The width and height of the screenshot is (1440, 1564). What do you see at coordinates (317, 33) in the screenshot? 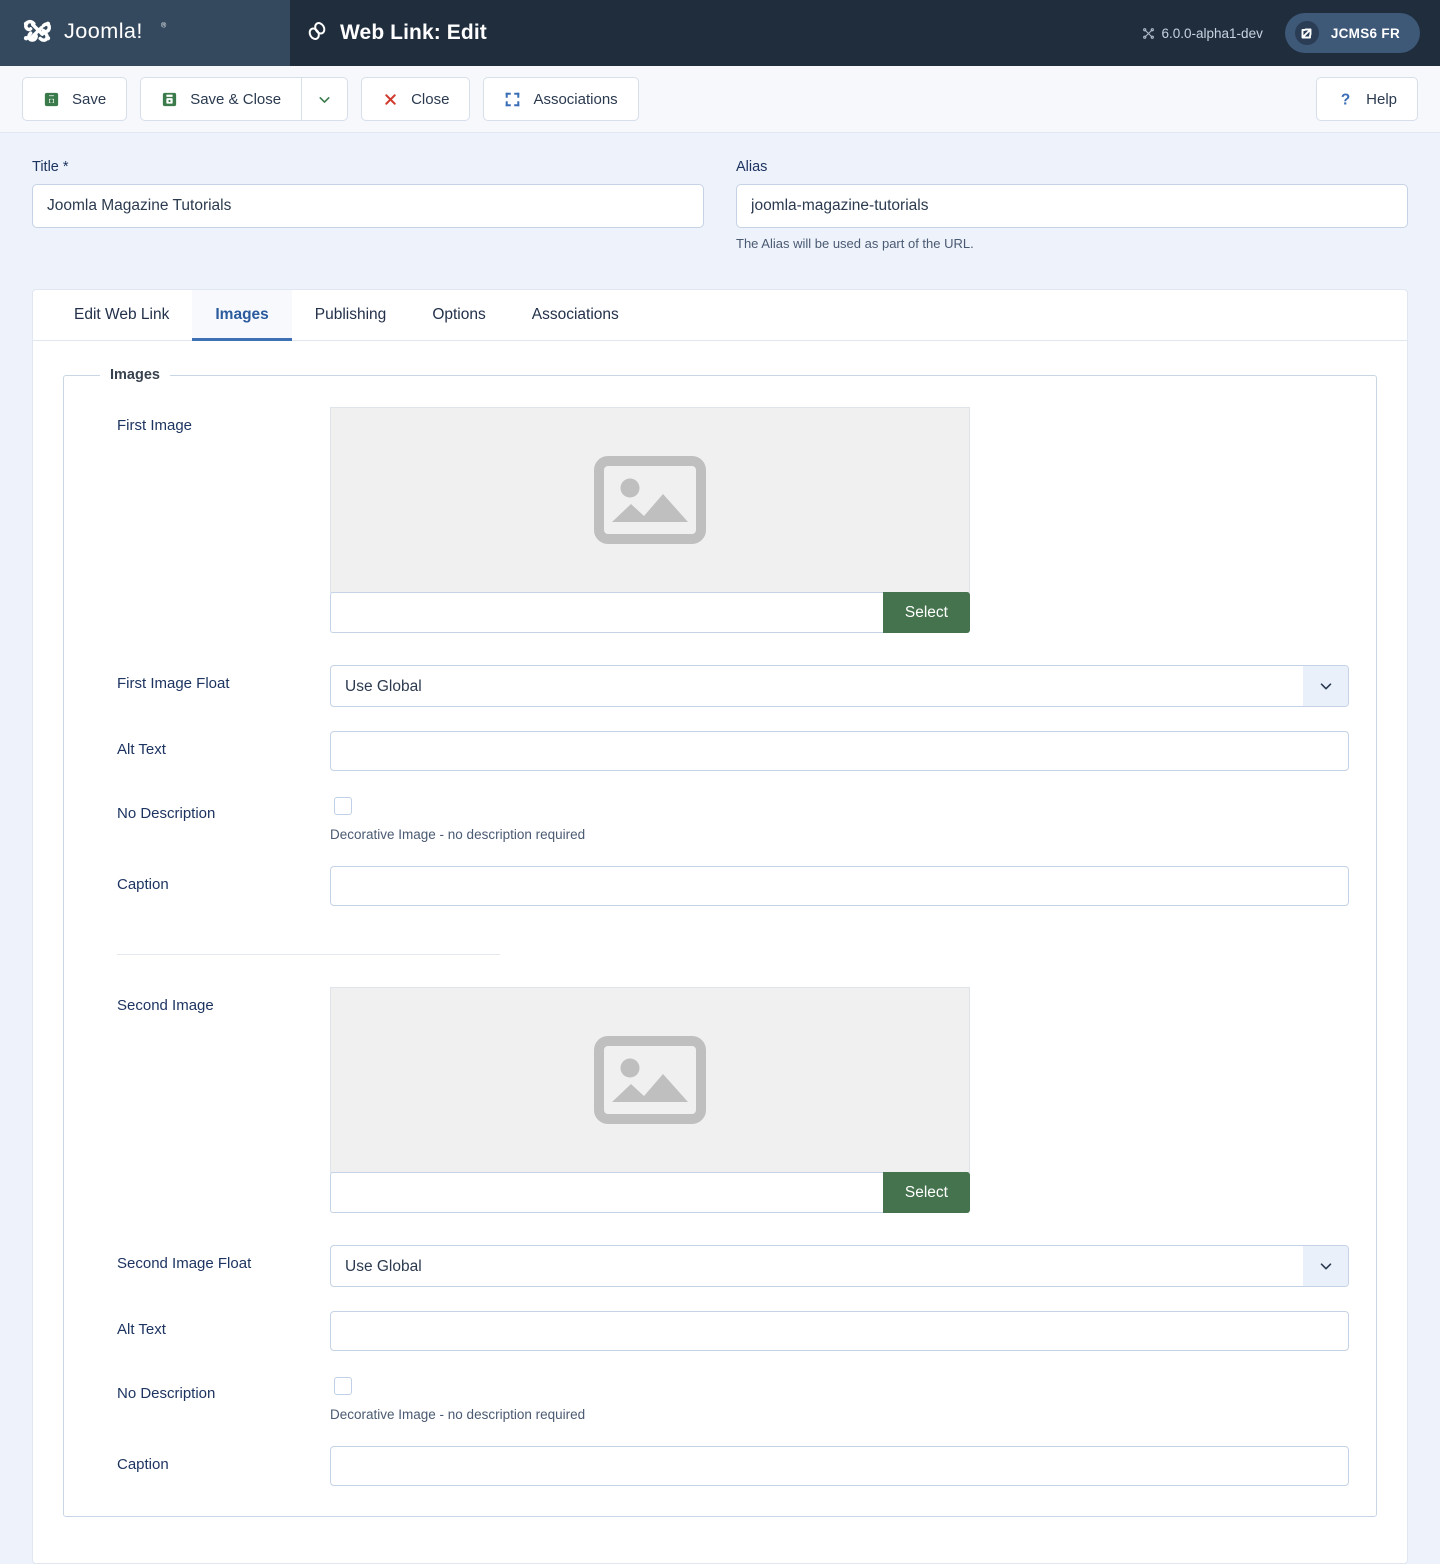
I see `chain-link-icon` at bounding box center [317, 33].